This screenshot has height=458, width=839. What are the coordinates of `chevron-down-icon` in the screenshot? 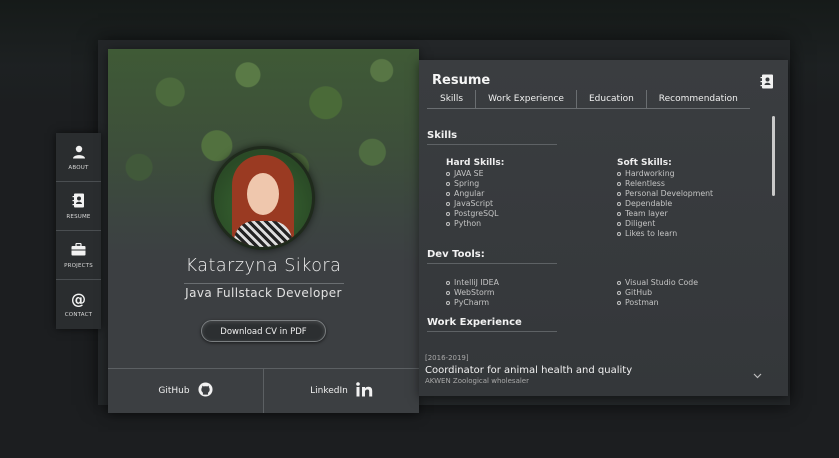 It's located at (757, 373).